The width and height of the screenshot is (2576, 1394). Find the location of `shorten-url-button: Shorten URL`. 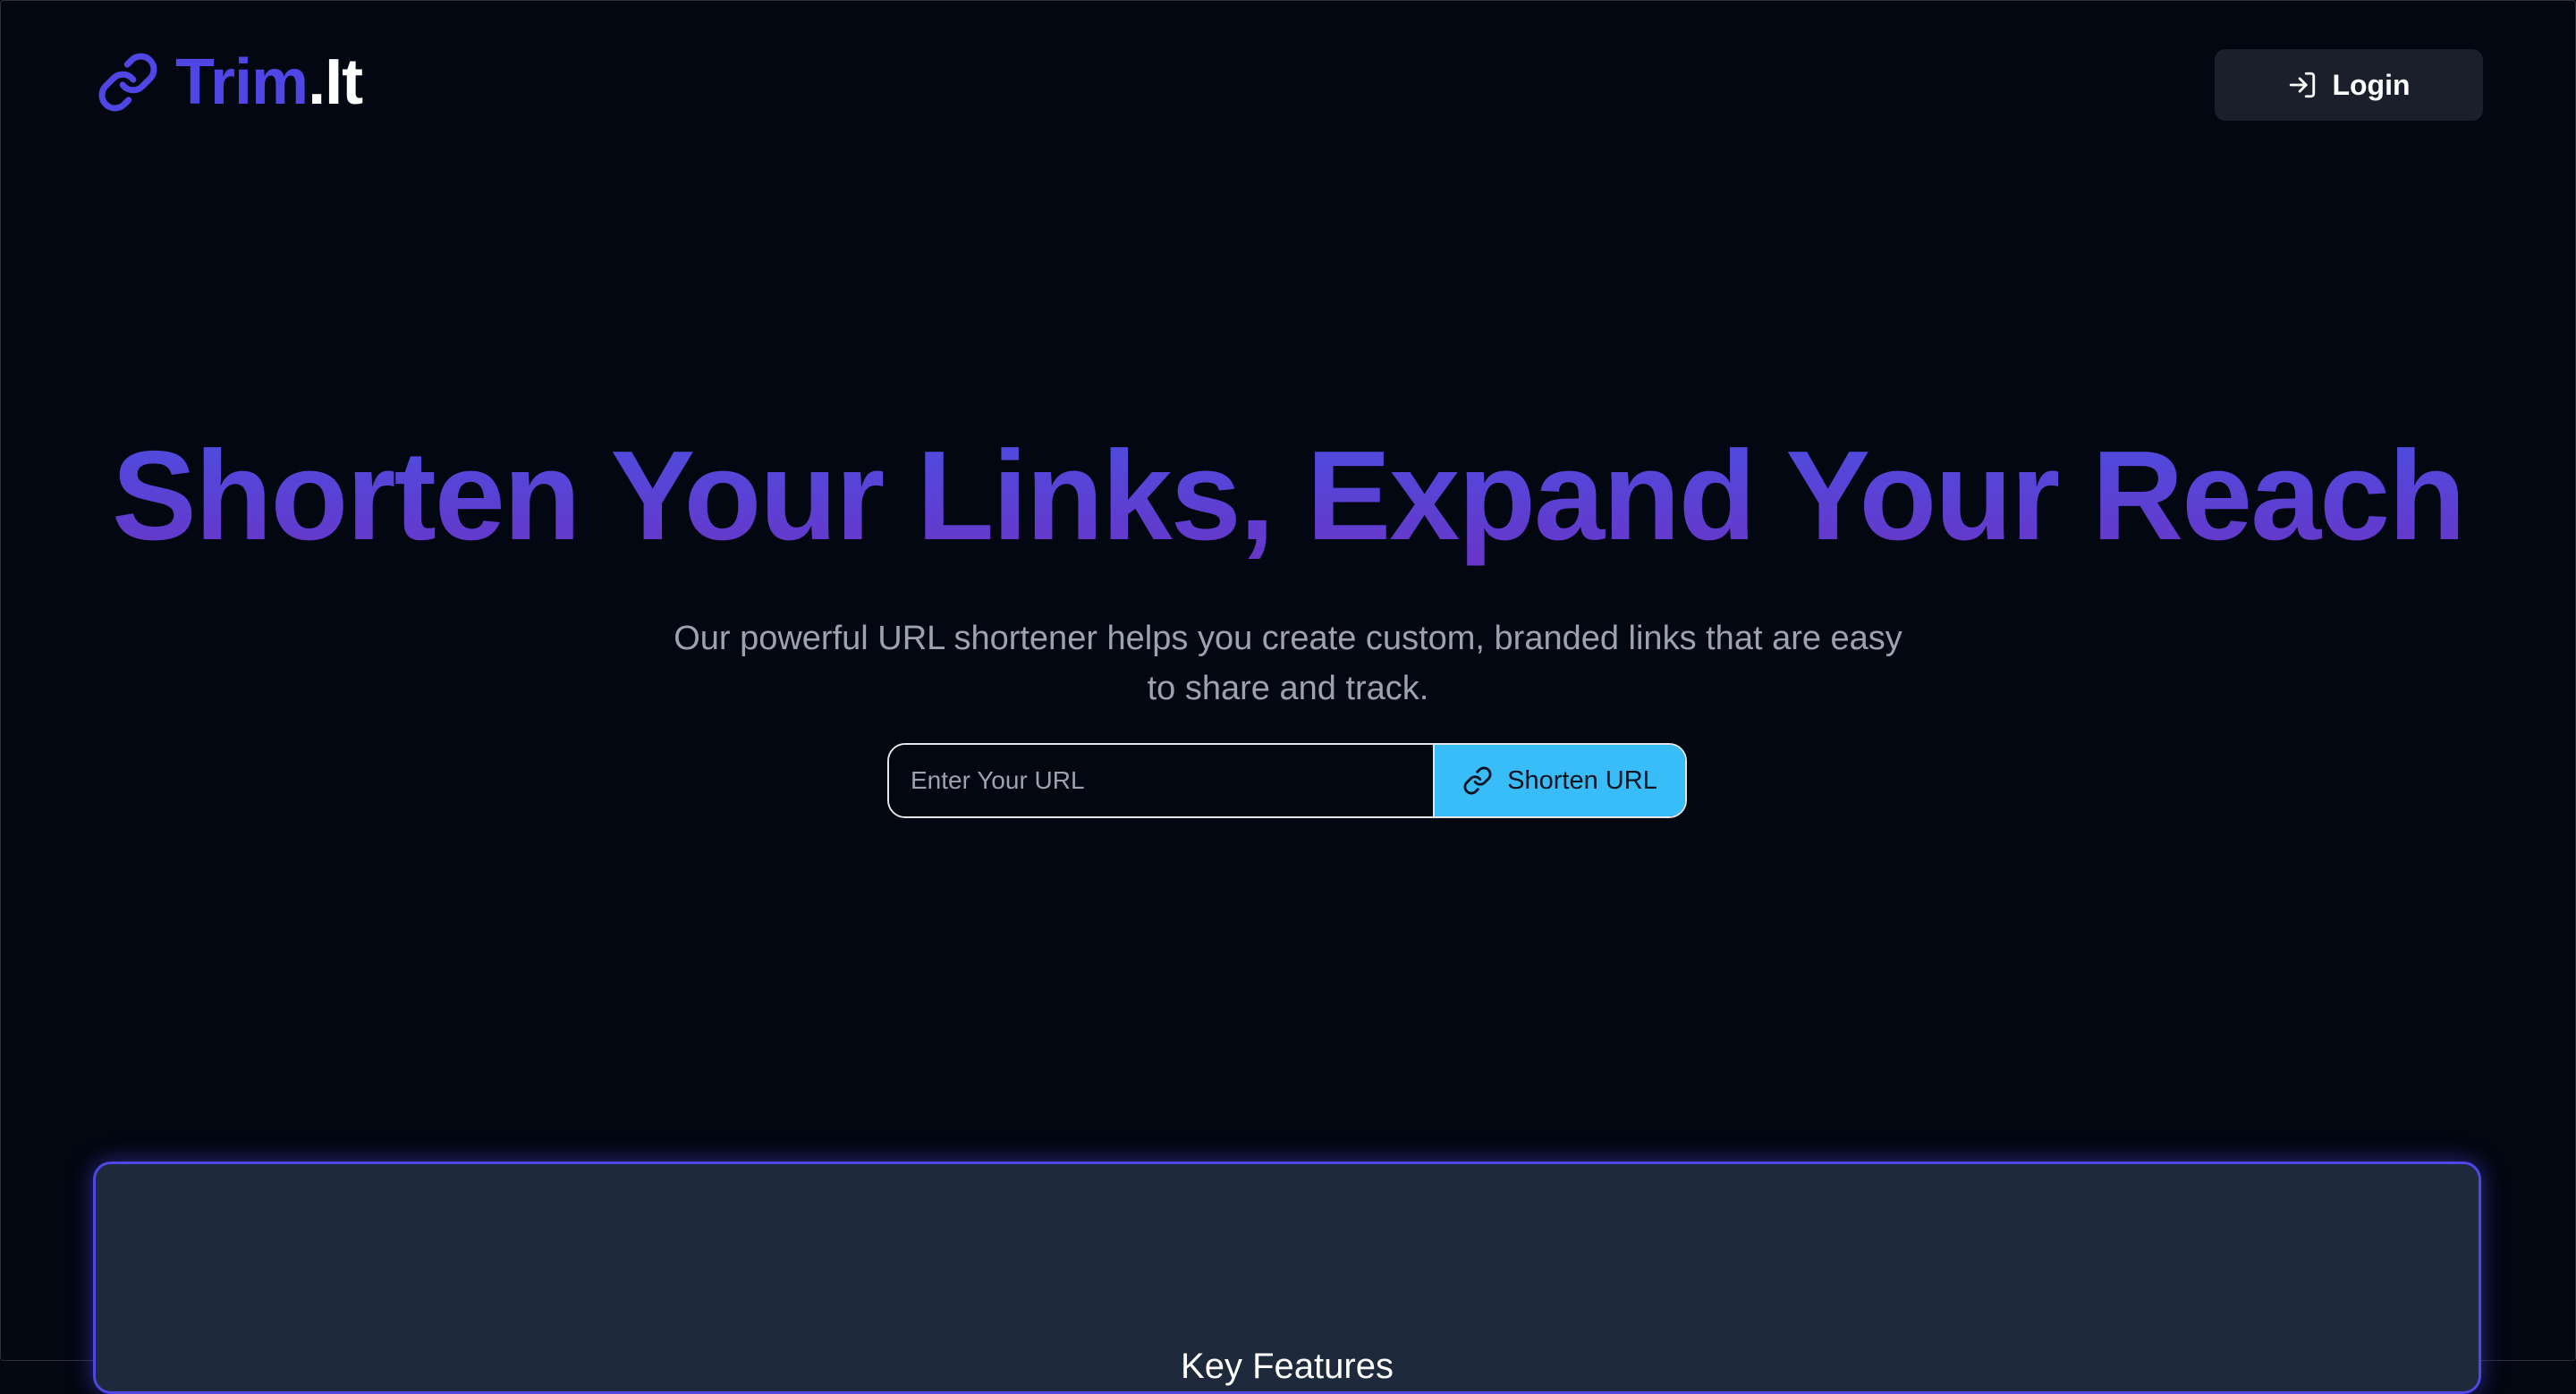

shorten-url-button: Shorten URL is located at coordinates (1559, 780).